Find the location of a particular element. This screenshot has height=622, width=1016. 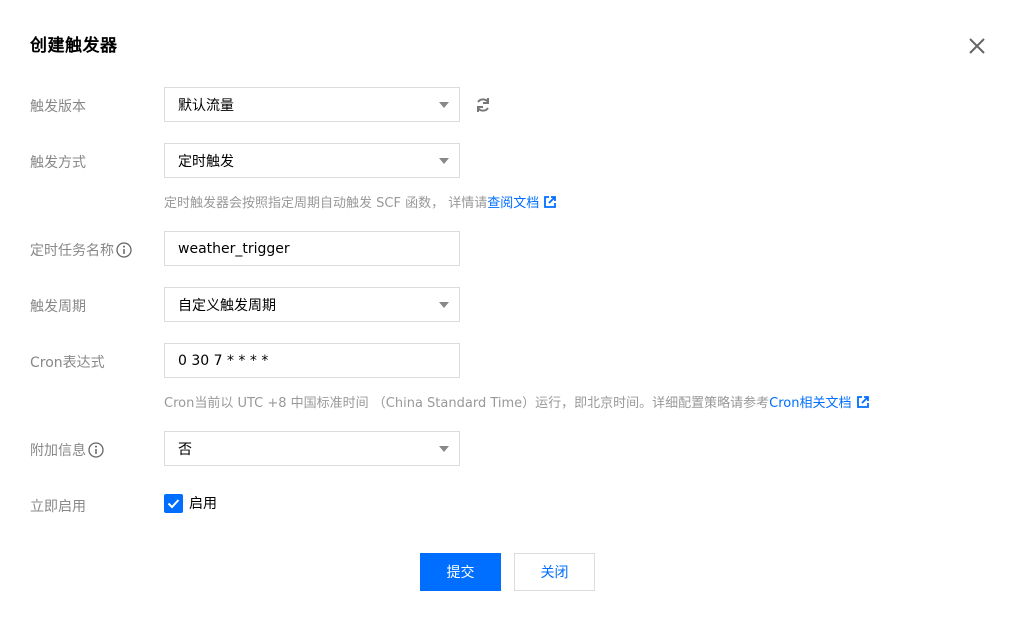

version-select: 默认流量 is located at coordinates (312, 104).